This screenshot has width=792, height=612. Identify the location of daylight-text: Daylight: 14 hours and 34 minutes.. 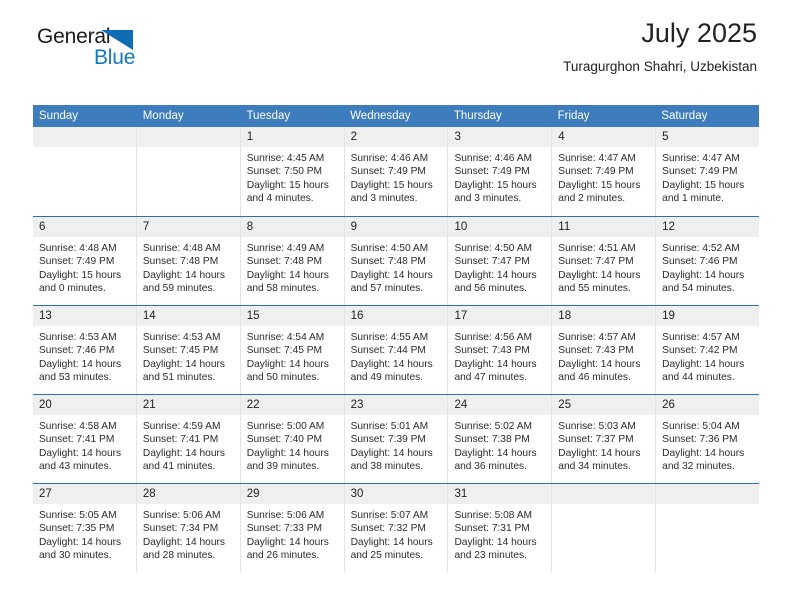
(599, 459).